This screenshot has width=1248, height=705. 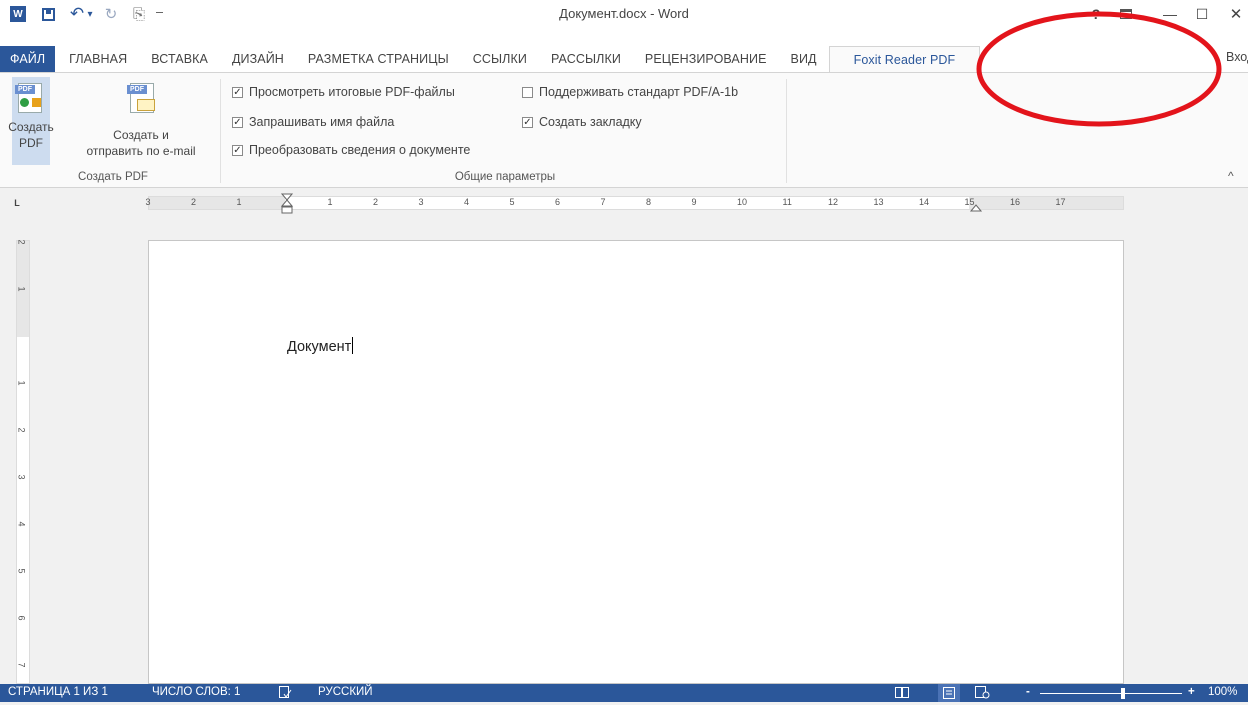 I want to click on ruler-label: 9, so click(x=694, y=202).